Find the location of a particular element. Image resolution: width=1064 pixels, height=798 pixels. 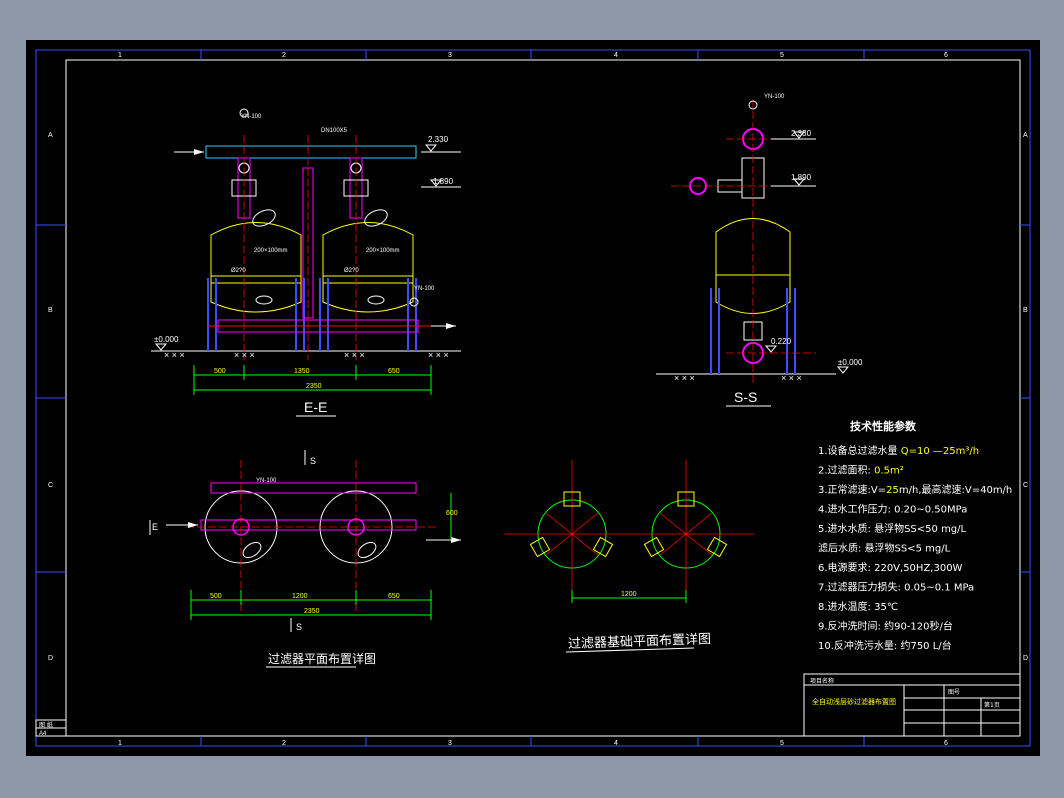

title-drawing-name: 全自动浅层砂过滤器布置图 is located at coordinates (854, 701).